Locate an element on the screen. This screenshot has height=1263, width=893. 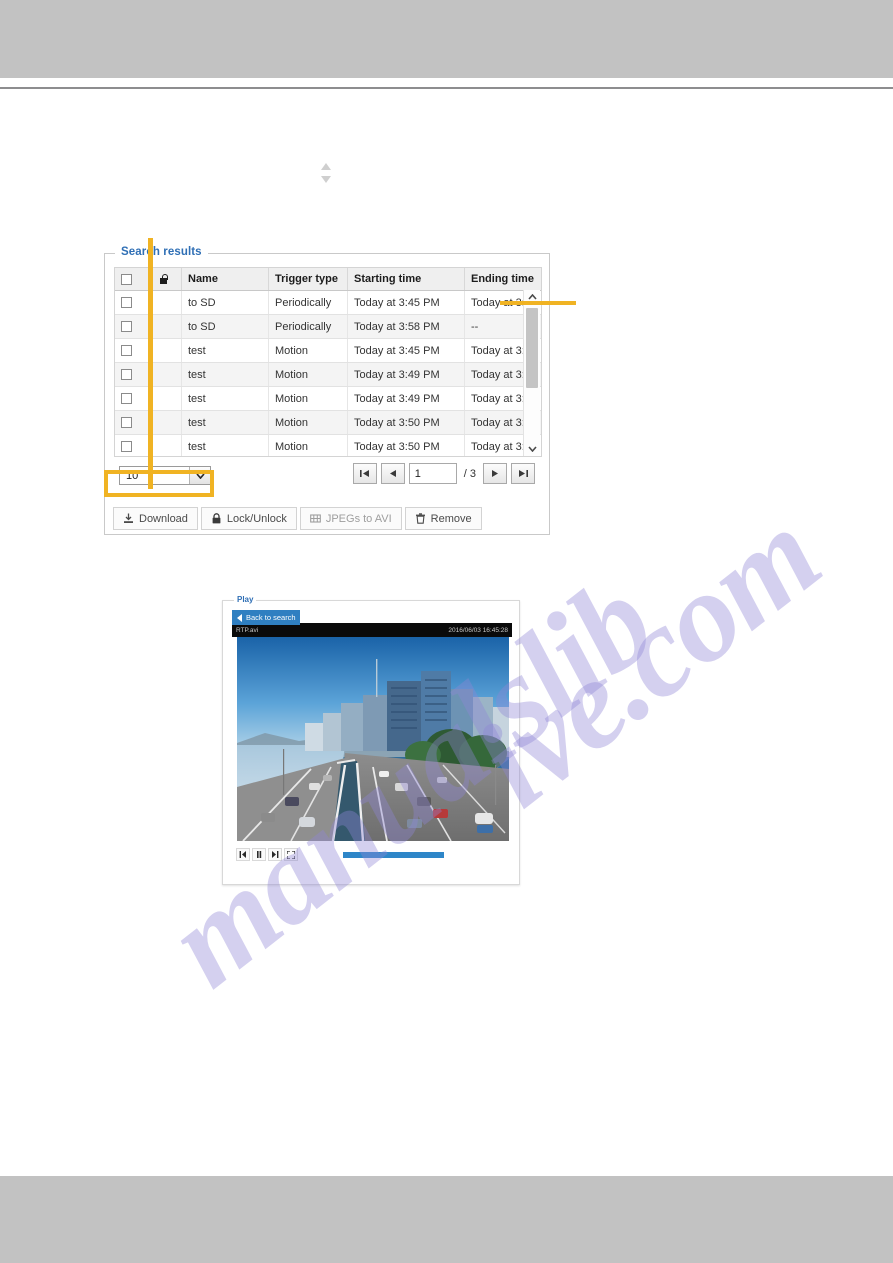
download-icon is located at coordinates (128, 518).